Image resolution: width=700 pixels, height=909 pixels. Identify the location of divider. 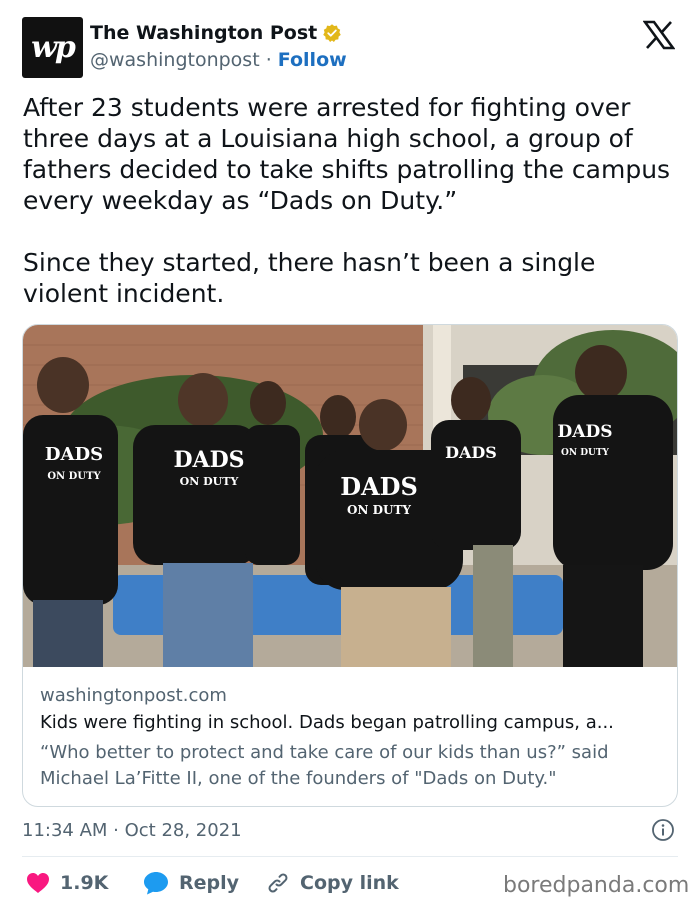
(350, 856).